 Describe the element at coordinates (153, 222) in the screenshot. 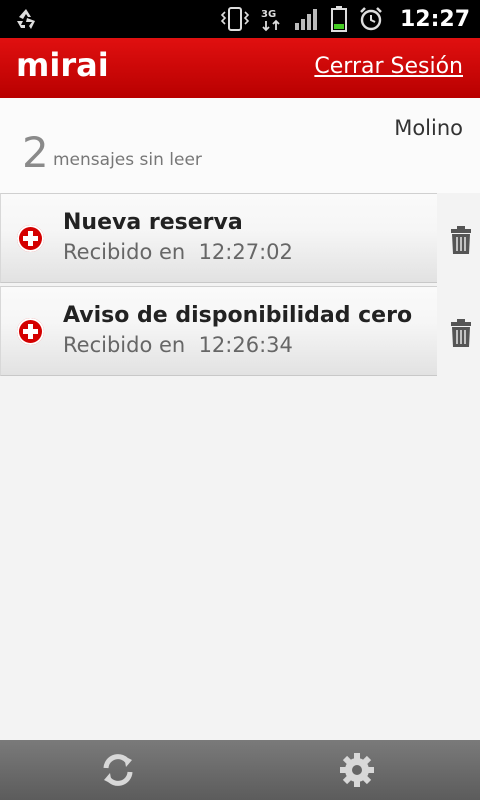

I see `message-title: Nueva reserva` at that location.